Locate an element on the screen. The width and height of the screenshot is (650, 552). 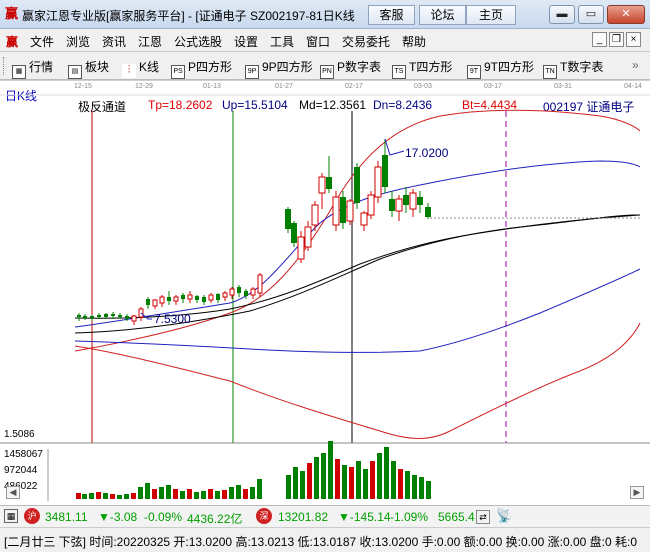
toolbar-overflow-icon: » is located at coordinates (635, 65).